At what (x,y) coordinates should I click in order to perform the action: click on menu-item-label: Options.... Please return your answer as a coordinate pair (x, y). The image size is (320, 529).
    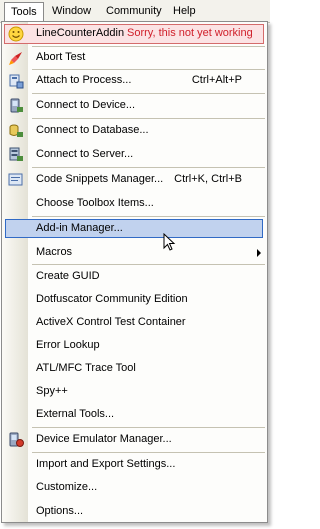
    Looking at the image, I should click on (60, 511).